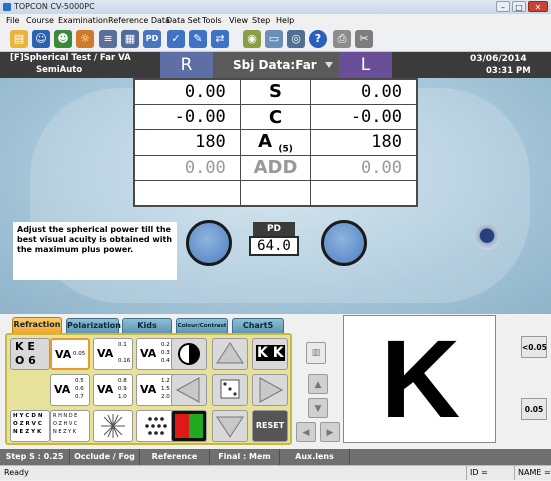 Image resolution: width=551 pixels, height=481 pixels. What do you see at coordinates (152, 39) in the screenshot?
I see `pd-tool-icon: PD` at bounding box center [152, 39].